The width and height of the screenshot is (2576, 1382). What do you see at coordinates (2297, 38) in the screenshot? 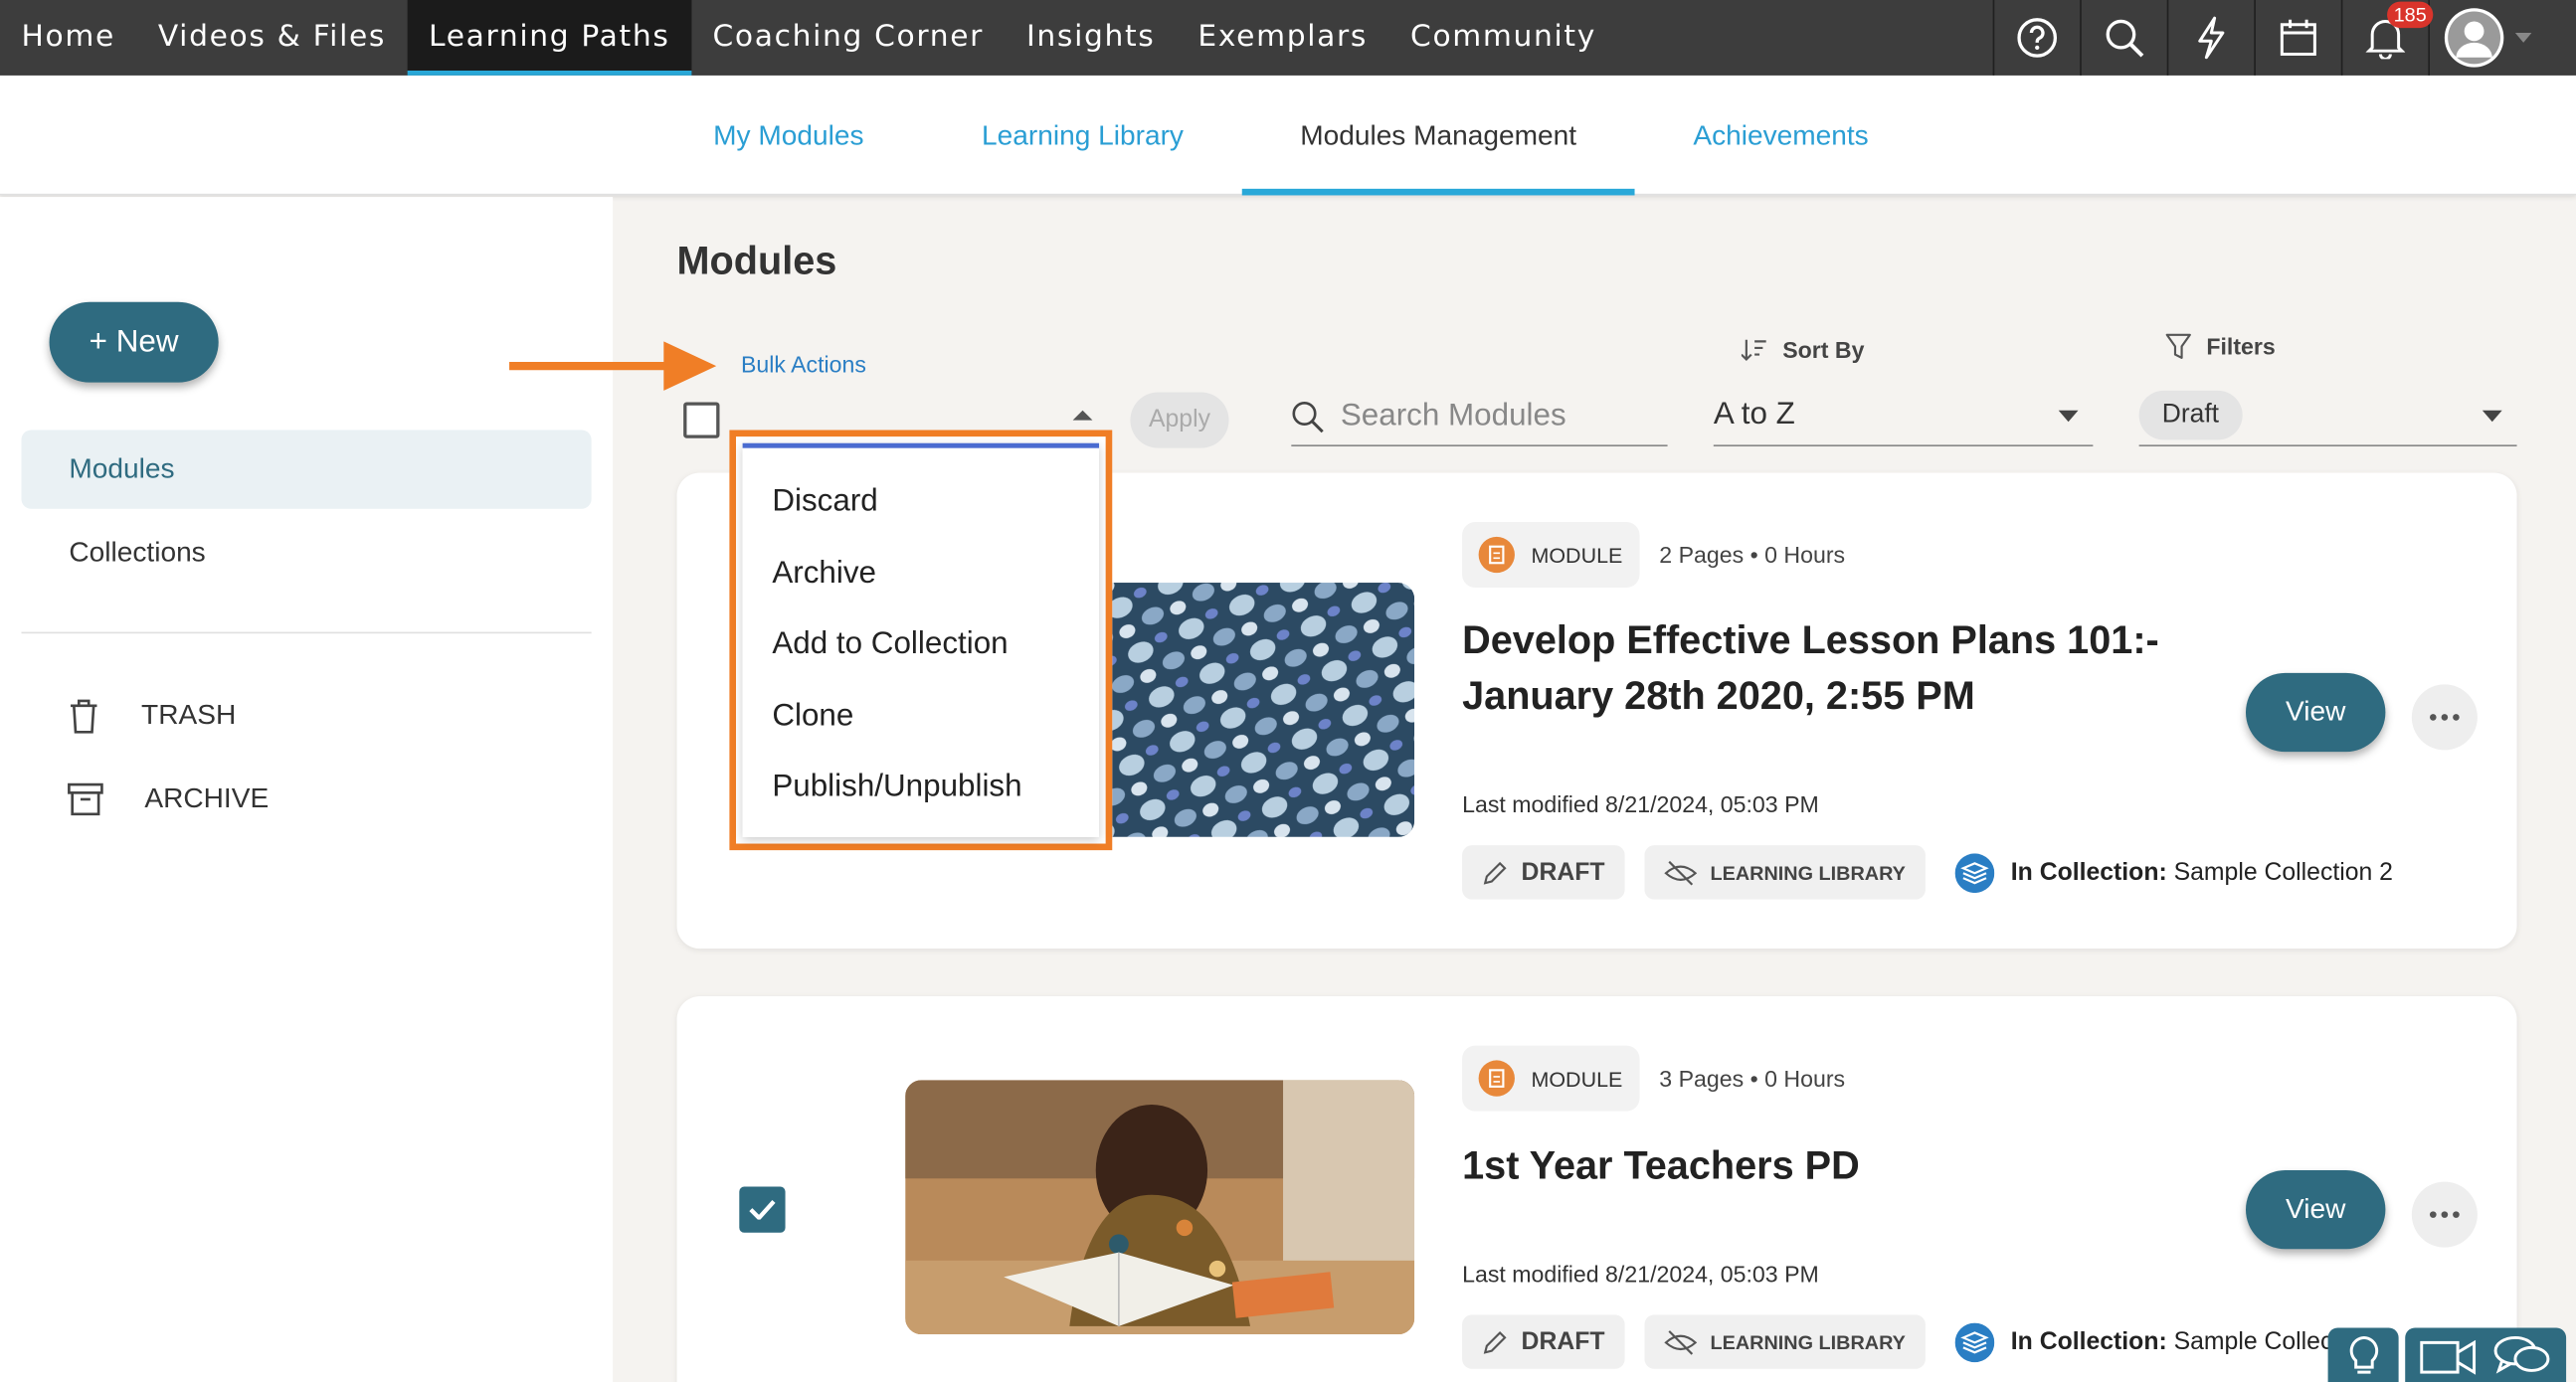
I see `calendar-icon` at bounding box center [2297, 38].